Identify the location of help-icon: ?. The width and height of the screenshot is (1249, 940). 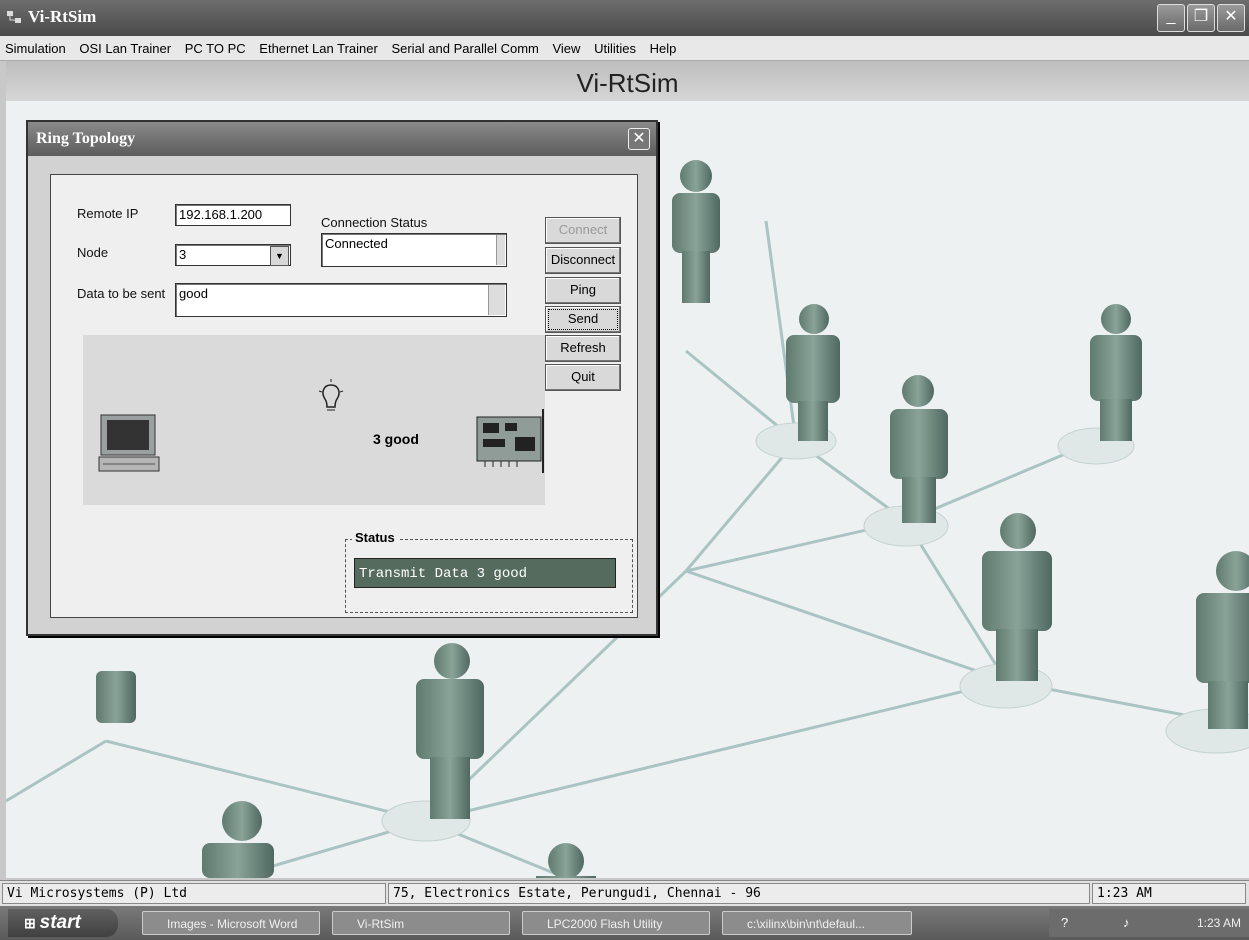
(1064, 922).